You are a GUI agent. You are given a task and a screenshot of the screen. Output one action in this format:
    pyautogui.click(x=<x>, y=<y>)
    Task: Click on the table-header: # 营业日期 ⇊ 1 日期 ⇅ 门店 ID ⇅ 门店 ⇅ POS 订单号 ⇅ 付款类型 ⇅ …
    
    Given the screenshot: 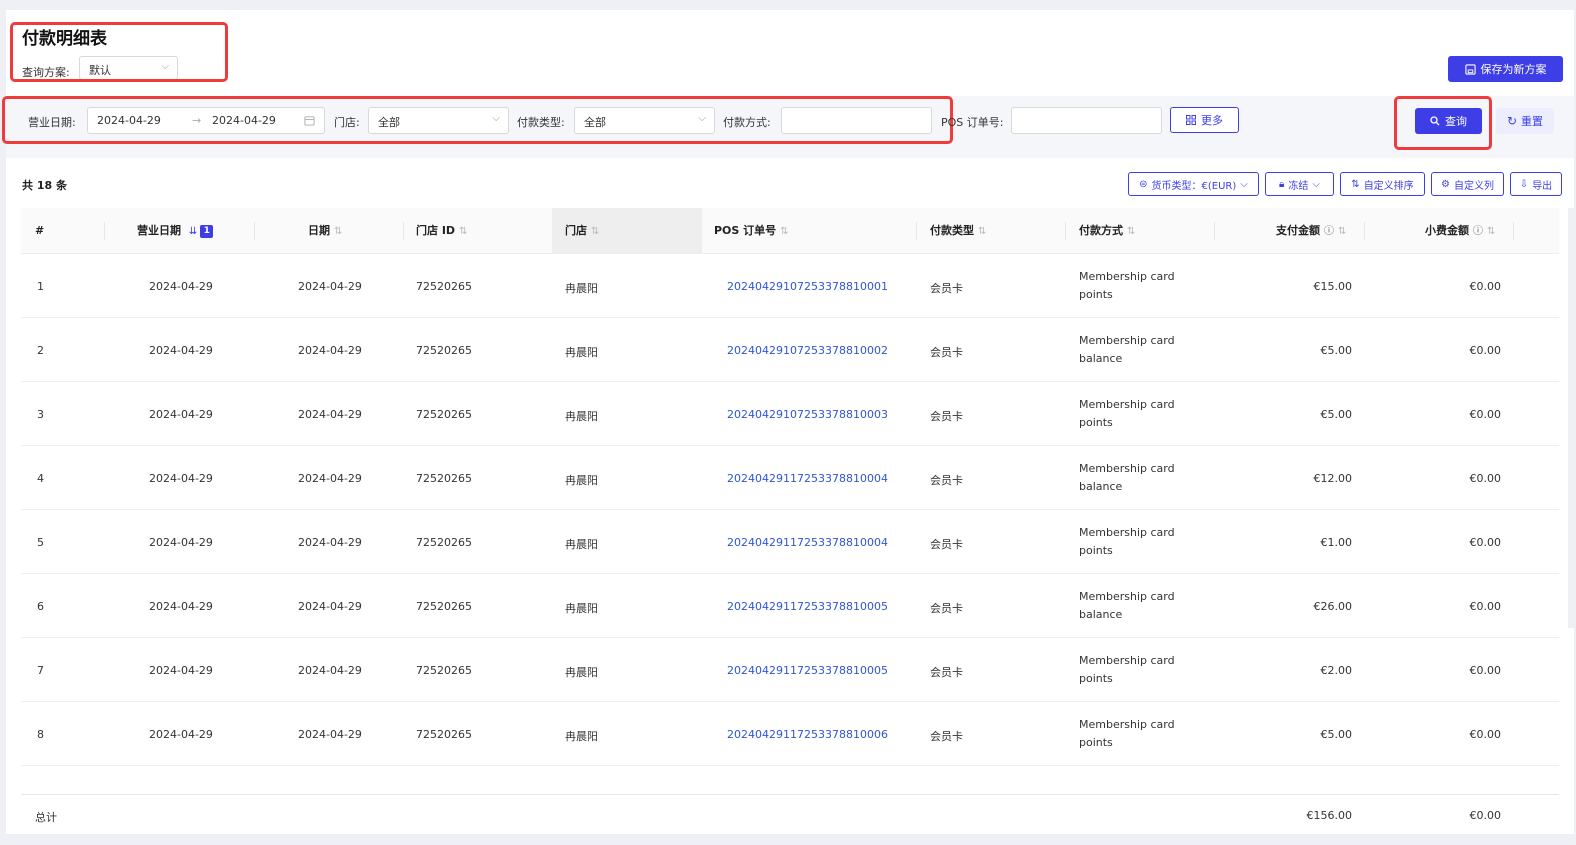 What is the action you would take?
    pyautogui.click(x=790, y=231)
    